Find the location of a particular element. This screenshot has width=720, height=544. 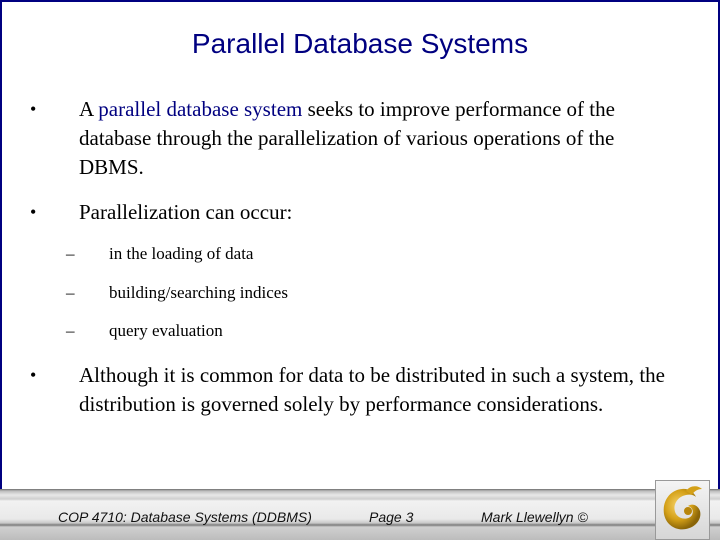

highlight-term: parallel database system is located at coordinates (200, 109).